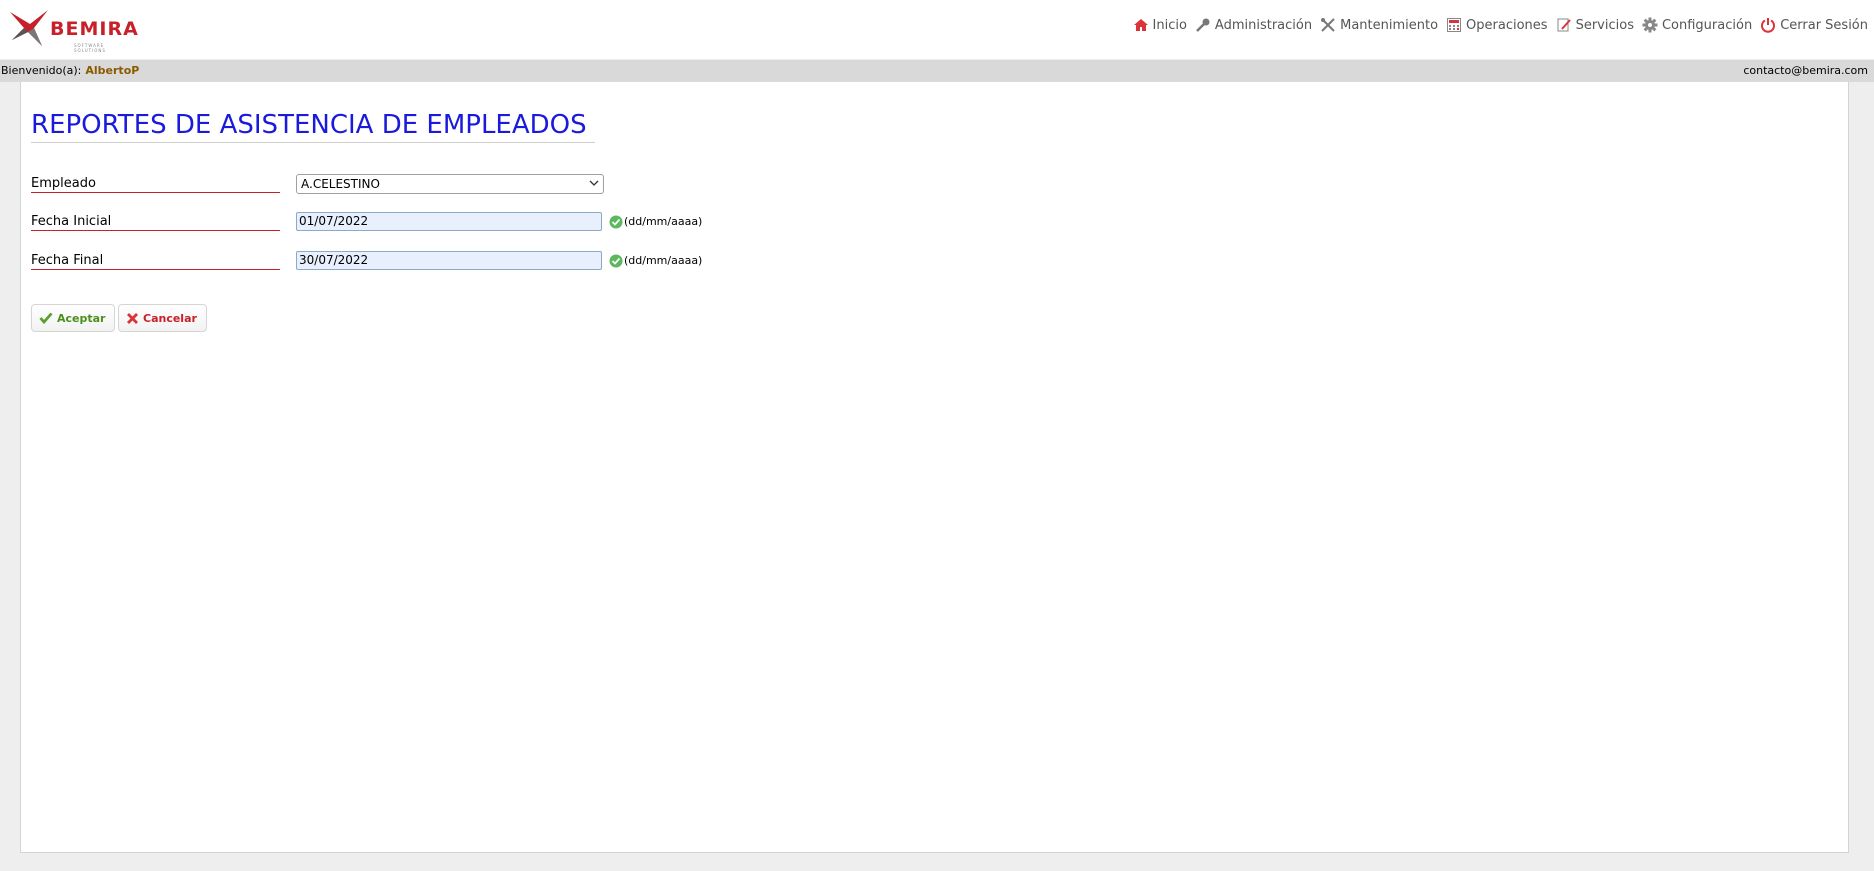  I want to click on end-date-input: 30/07/2022, so click(449, 260).